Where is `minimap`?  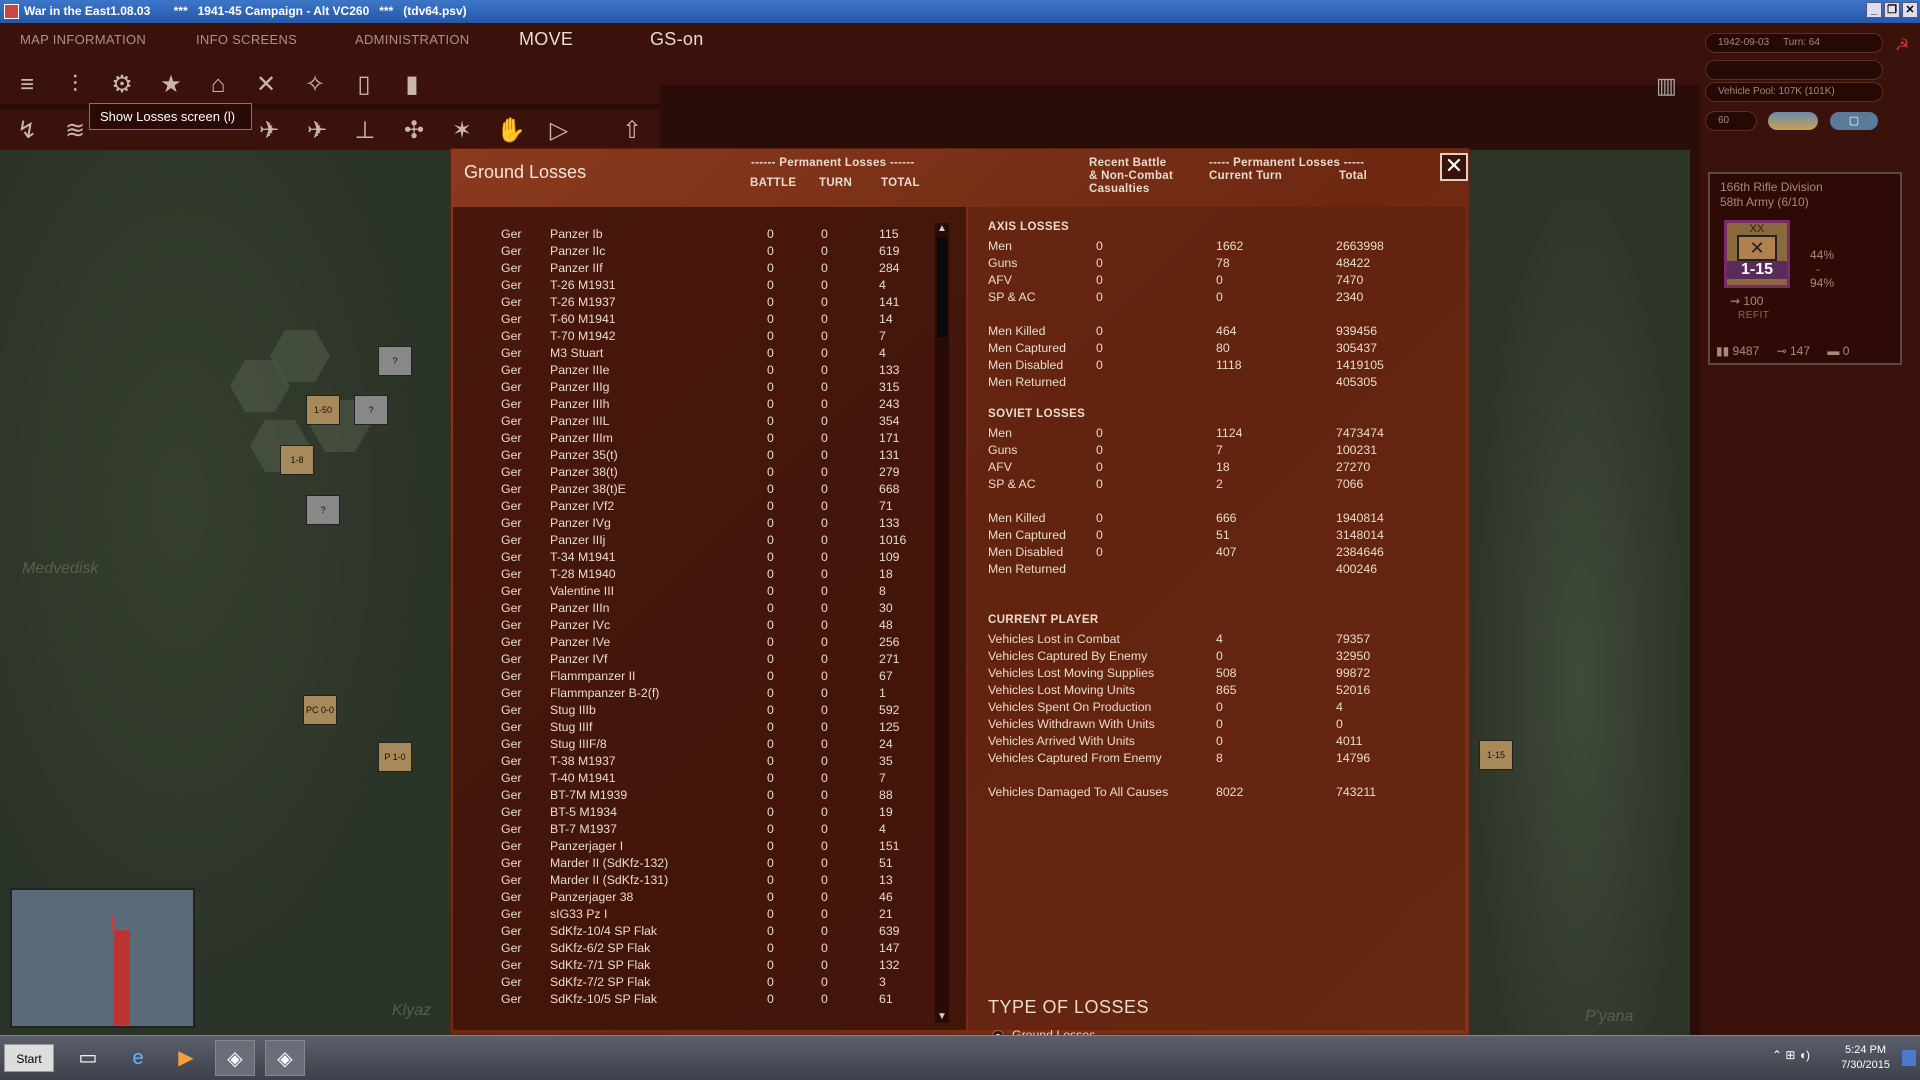 minimap is located at coordinates (102, 958).